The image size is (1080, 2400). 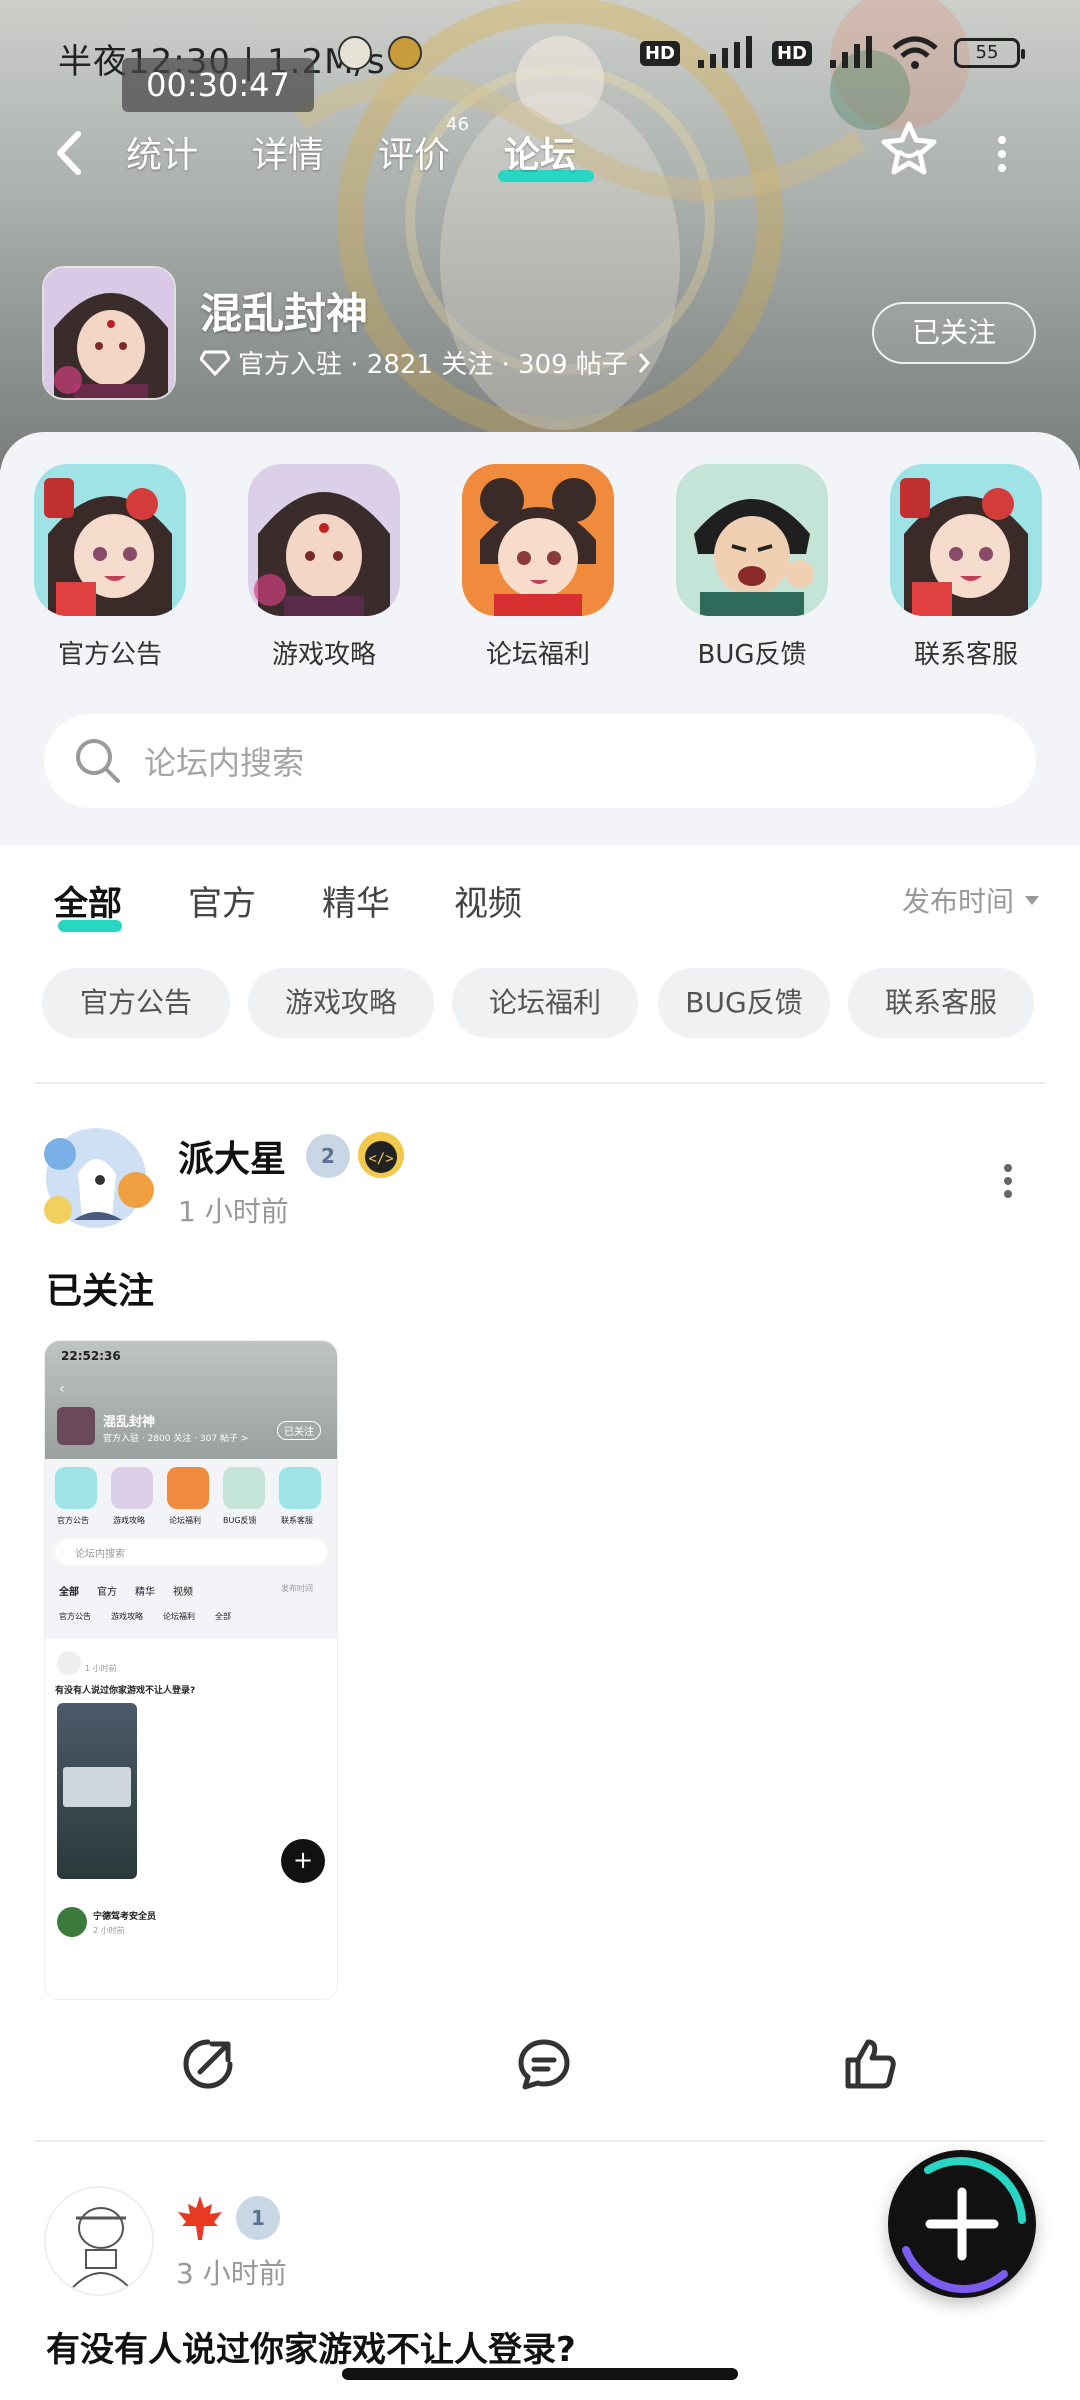 What do you see at coordinates (125, 1691) in the screenshot?
I see `mini-post-text: 有没有人说过你家游戏不让人登录?` at bounding box center [125, 1691].